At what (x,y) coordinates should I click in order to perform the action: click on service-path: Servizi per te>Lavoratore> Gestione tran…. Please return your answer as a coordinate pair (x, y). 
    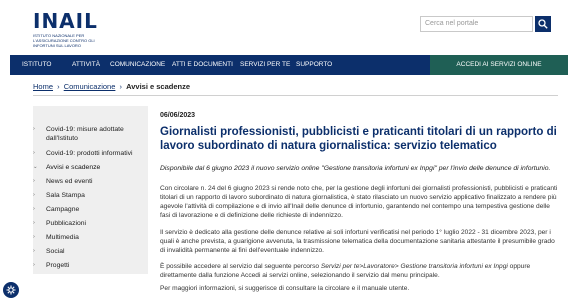
    Looking at the image, I should click on (414, 266).